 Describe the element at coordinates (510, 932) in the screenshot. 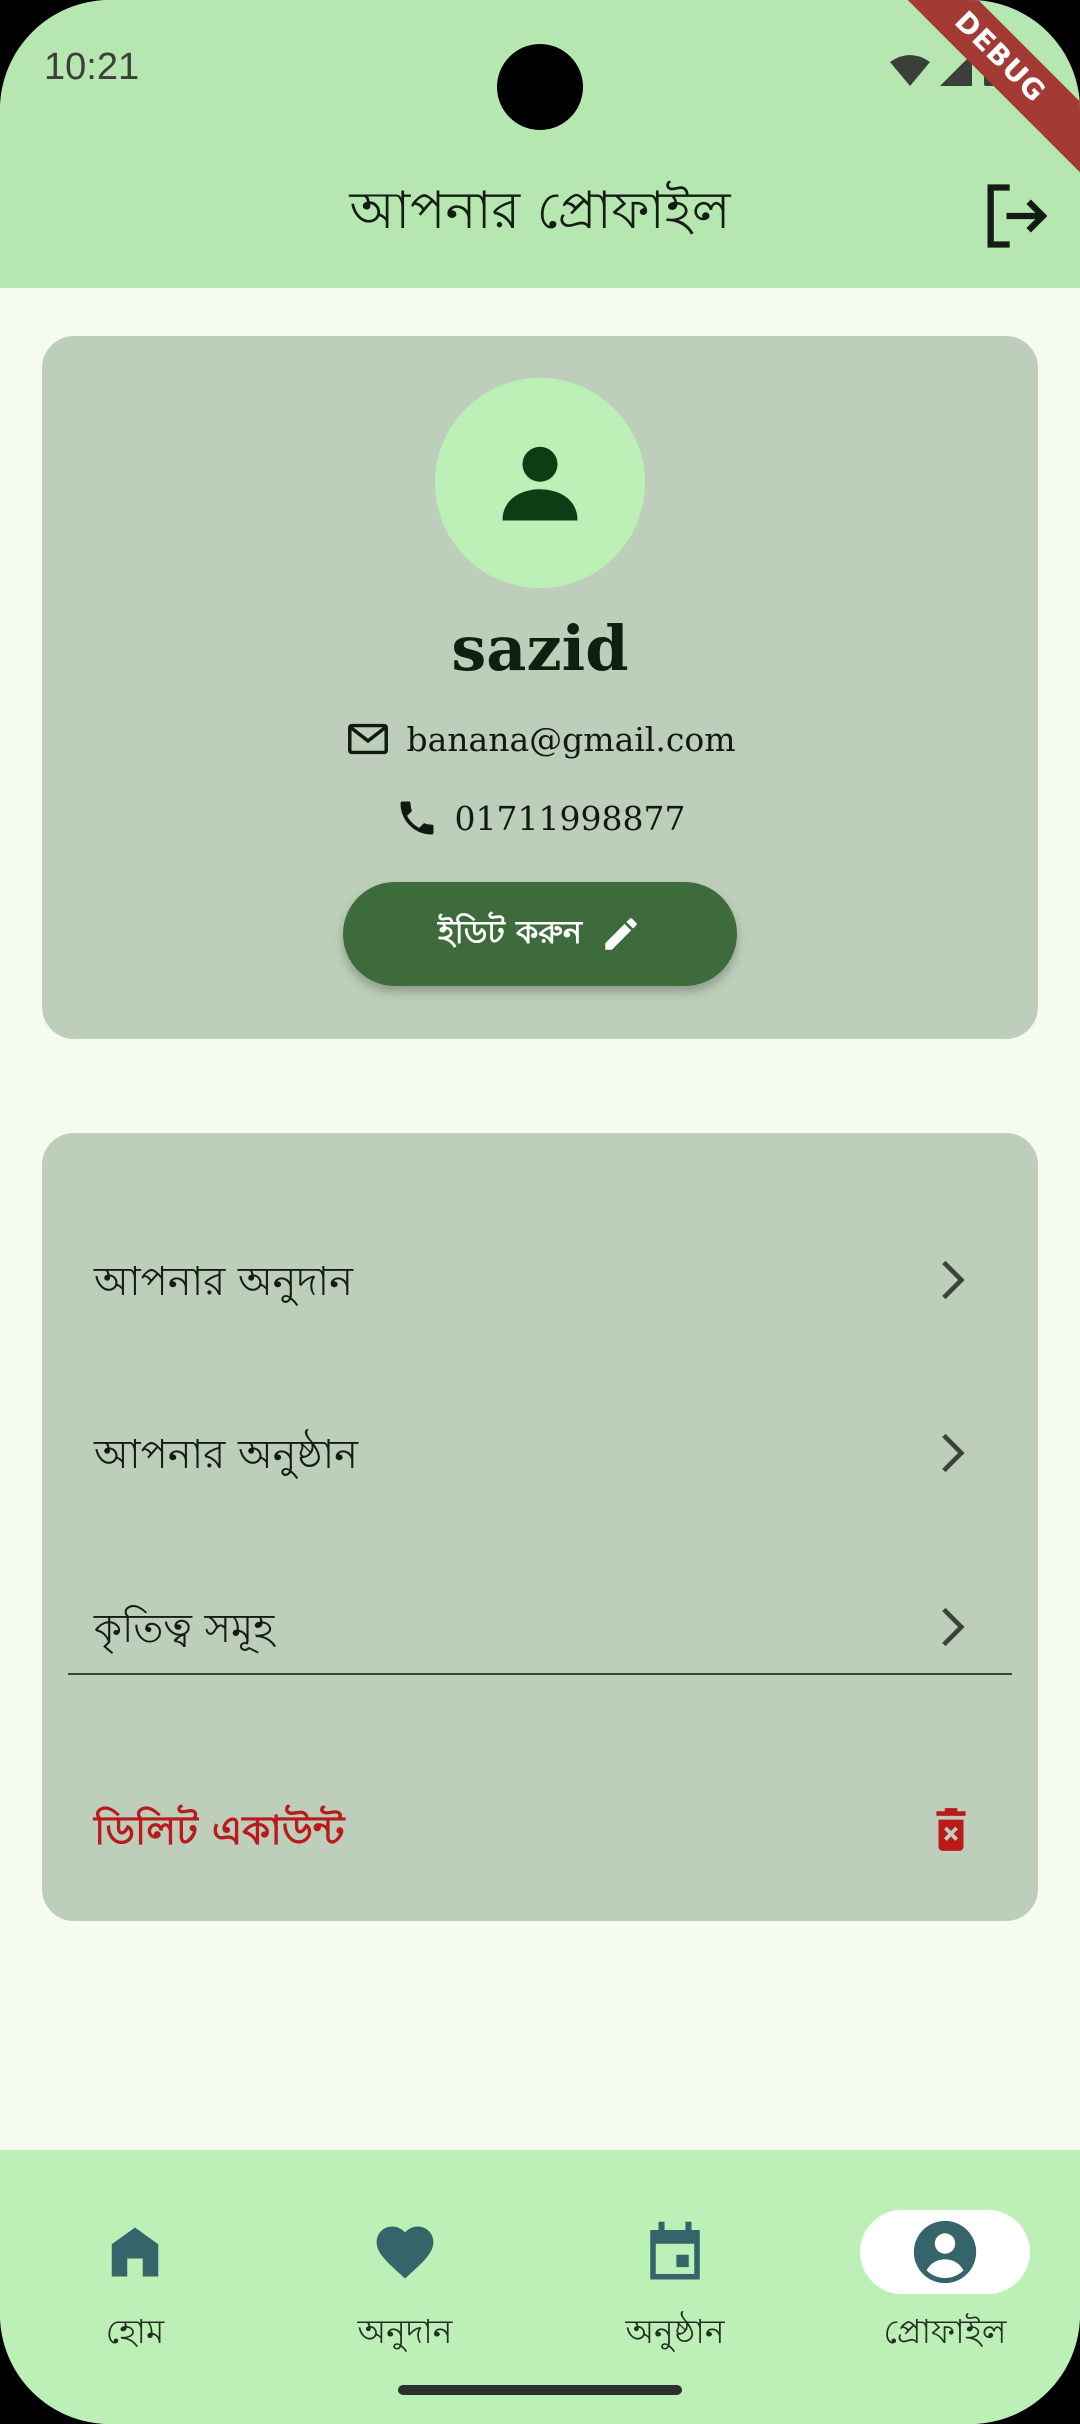

I see `edit-button-label: ইডিট করুন` at that location.